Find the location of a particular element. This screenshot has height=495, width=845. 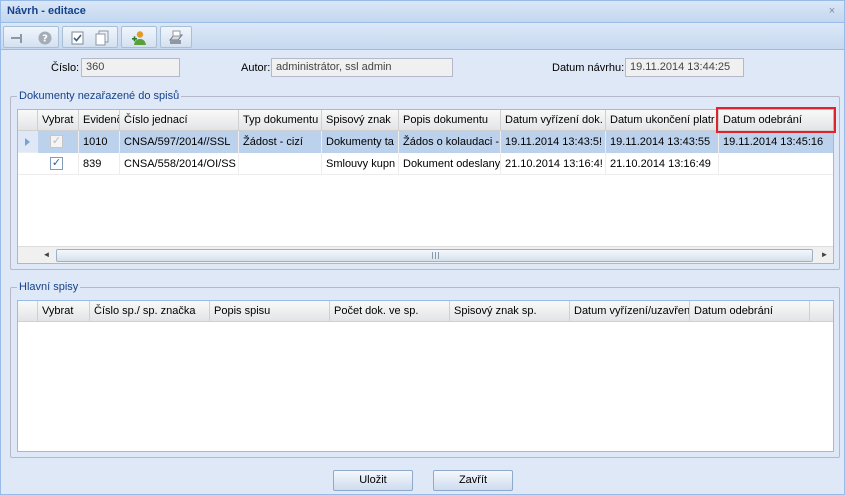

title-bar: Návrh - editace × is located at coordinates (422, 12).